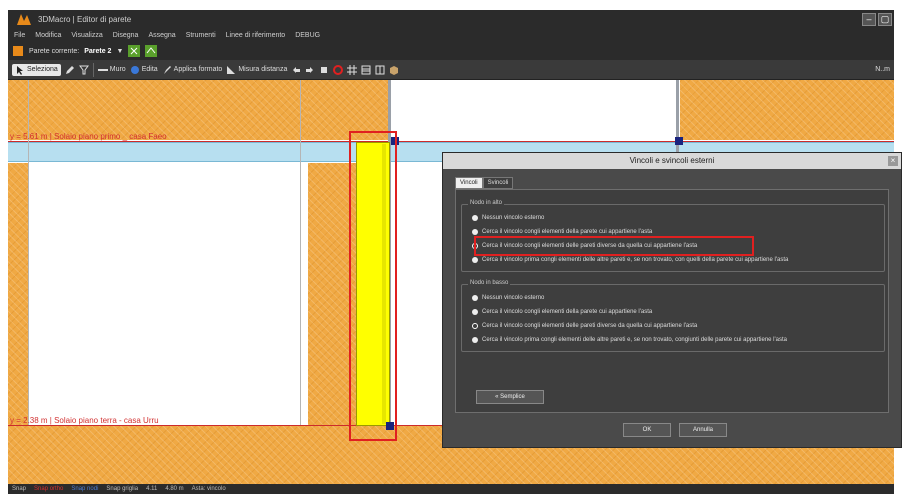 This screenshot has width=902, height=494. Describe the element at coordinates (86, 35) in the screenshot. I see `menu-visualizza: Visualizza` at that location.